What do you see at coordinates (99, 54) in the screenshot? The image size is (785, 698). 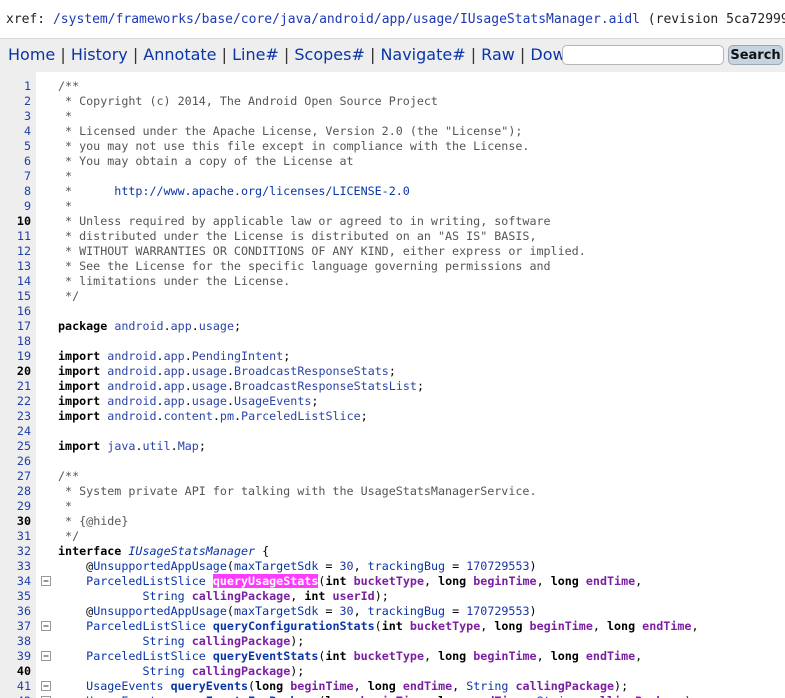 I see `nav-history-link: History` at bounding box center [99, 54].